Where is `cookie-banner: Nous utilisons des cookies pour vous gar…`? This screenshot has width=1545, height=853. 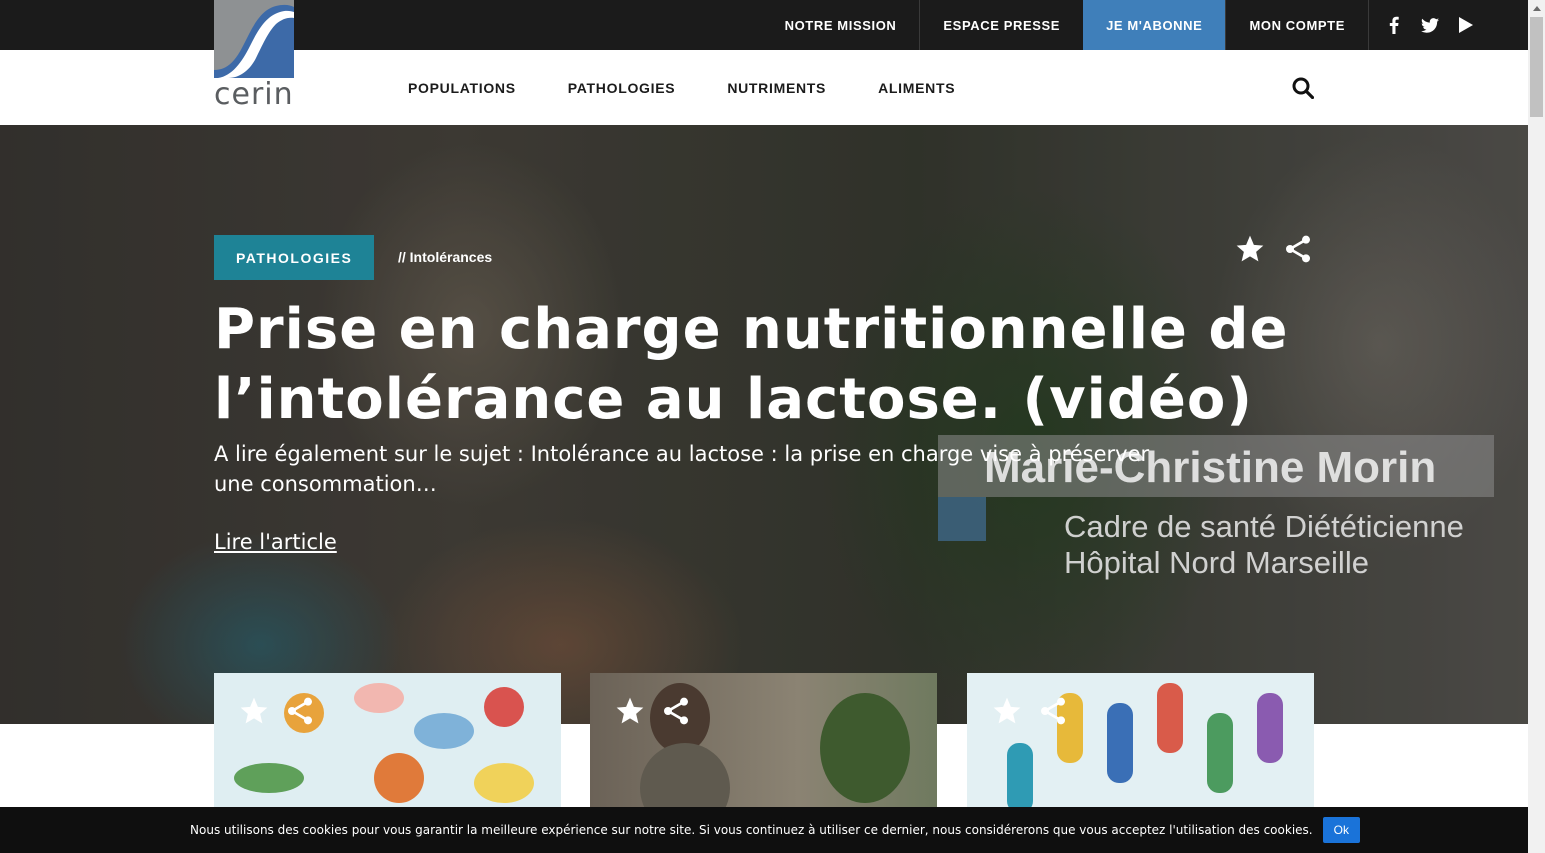
cookie-banner: Nous utilisons des cookies pour vous gar… is located at coordinates (764, 830).